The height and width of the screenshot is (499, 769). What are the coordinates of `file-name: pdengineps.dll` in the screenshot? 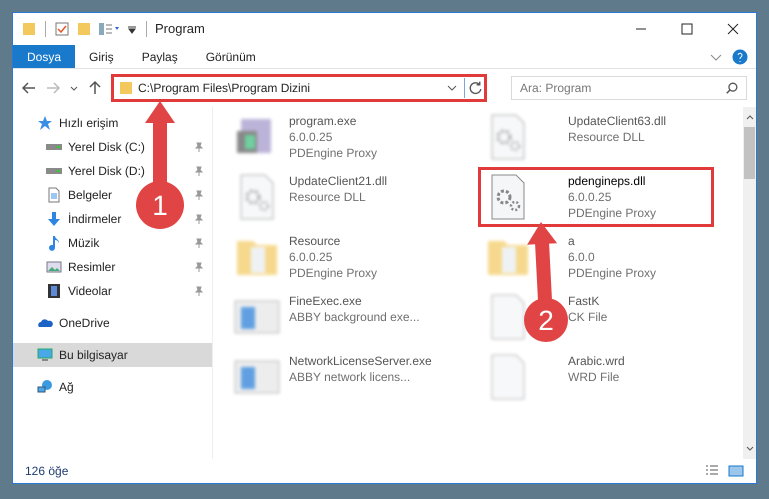 It's located at (607, 181).